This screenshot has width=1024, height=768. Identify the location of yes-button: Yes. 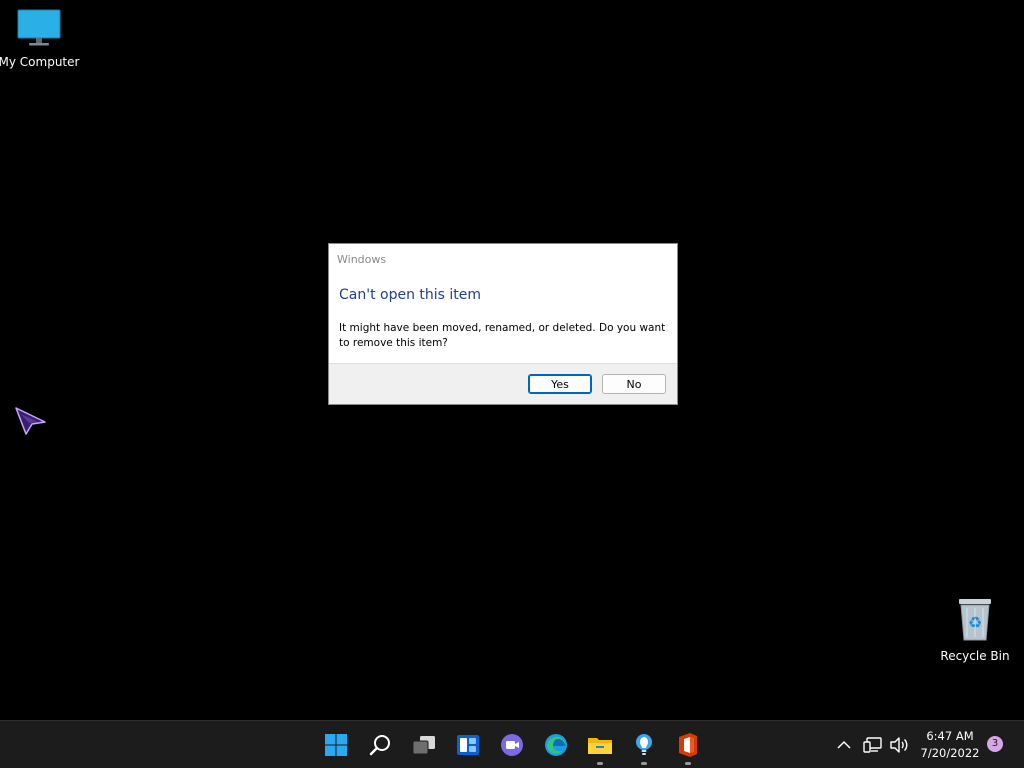
(560, 384).